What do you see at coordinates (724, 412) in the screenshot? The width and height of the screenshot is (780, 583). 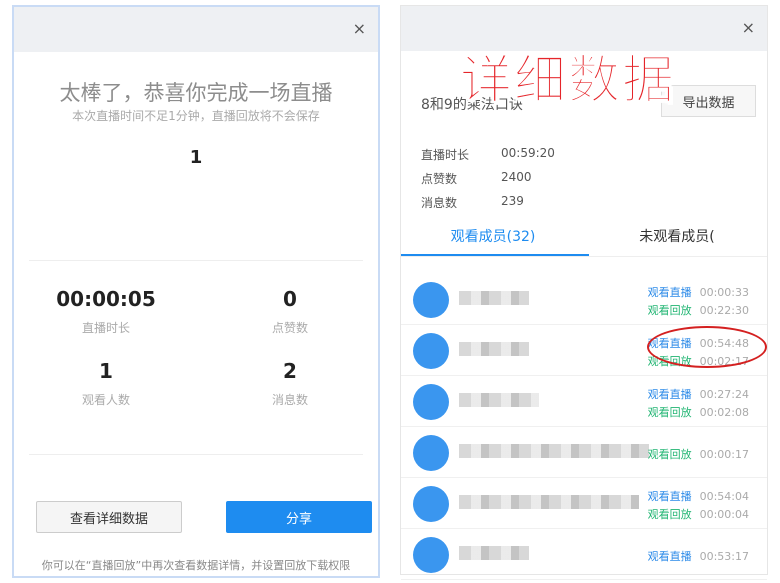 I see `watch-time: 00:02:08` at bounding box center [724, 412].